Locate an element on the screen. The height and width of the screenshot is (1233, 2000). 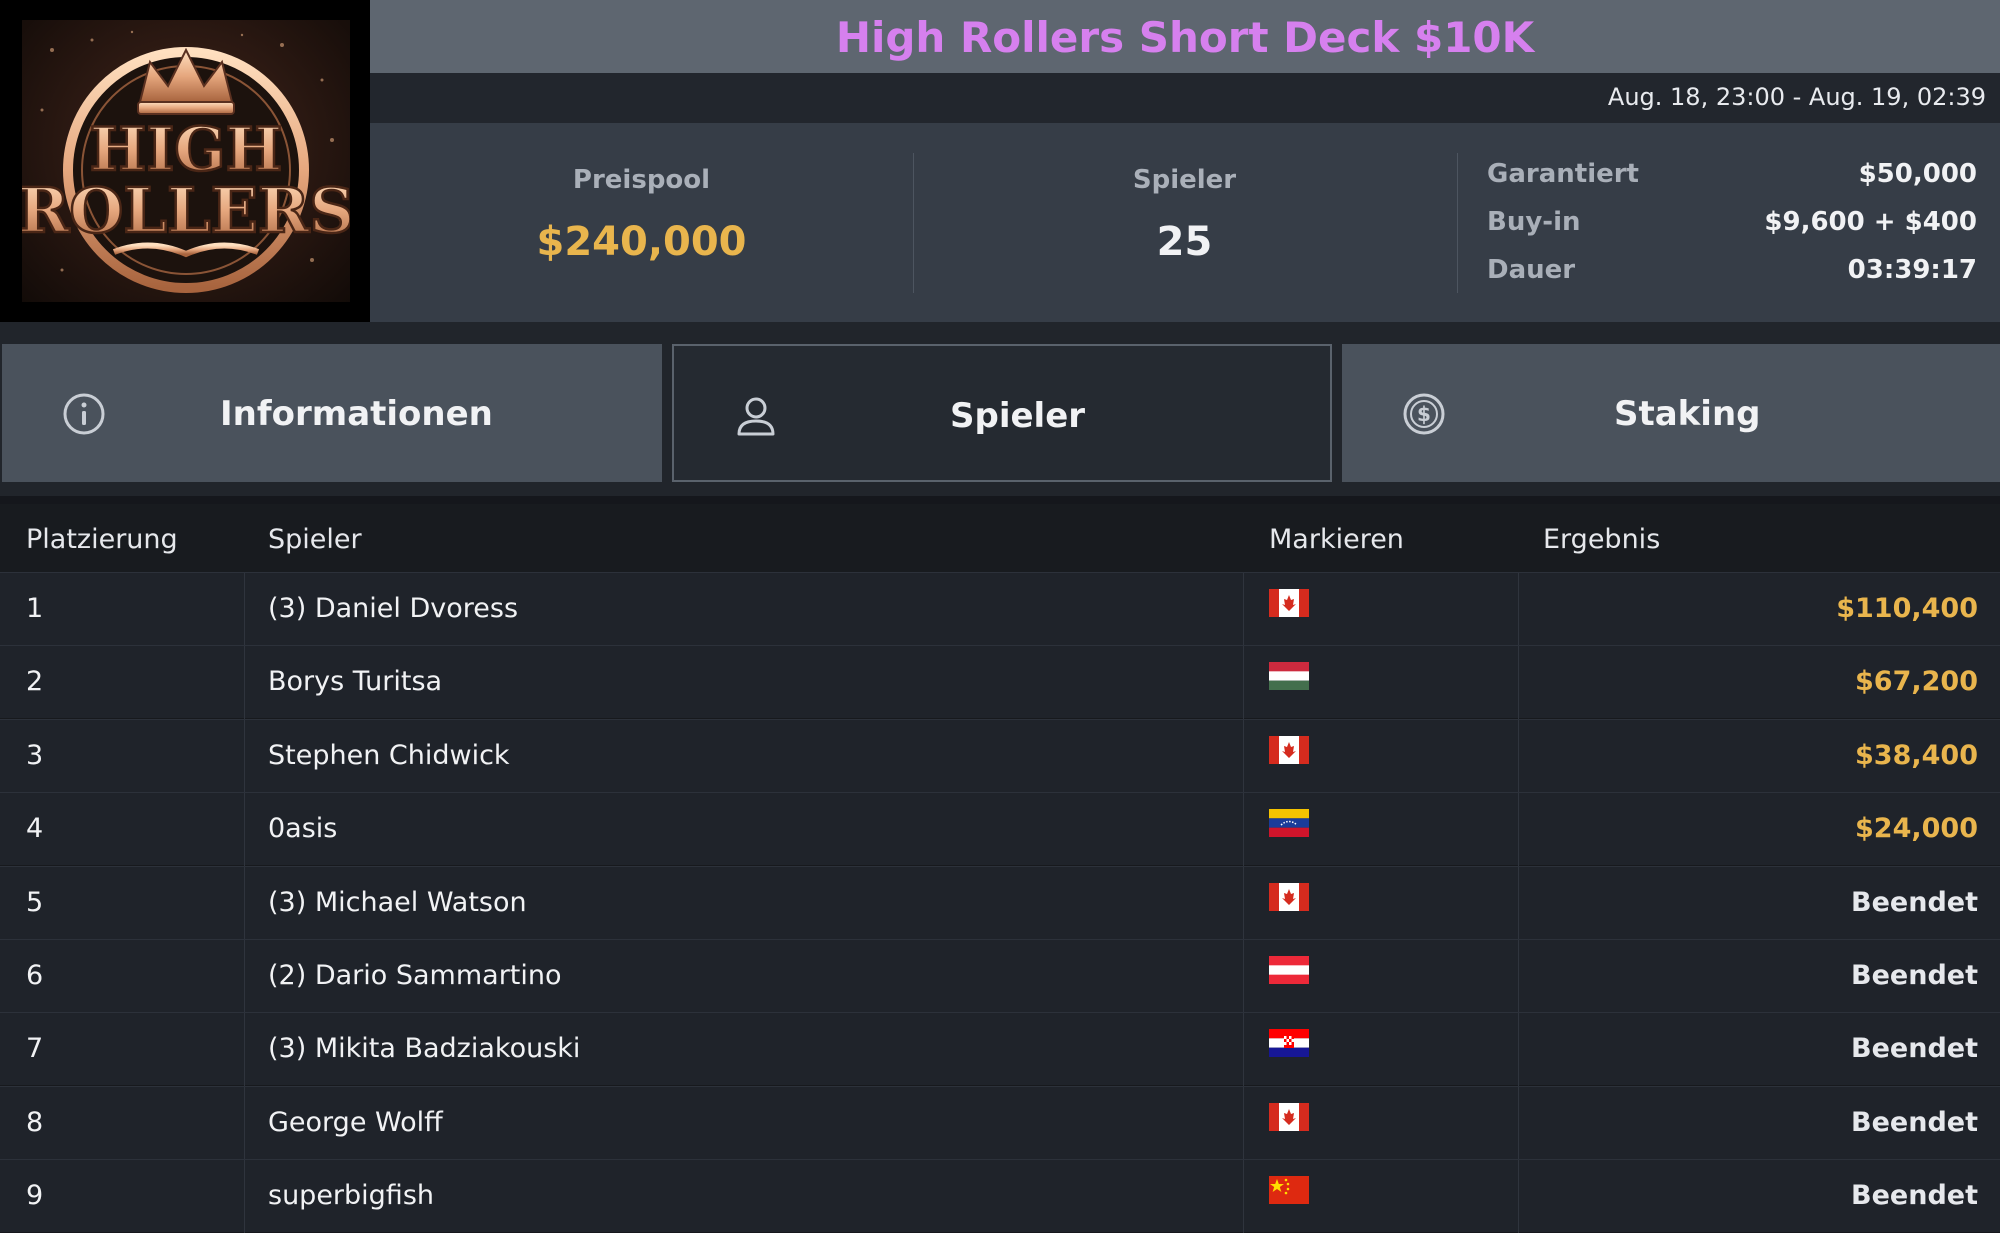
tournament-logo: HIGH ROLLERS is located at coordinates (185, 161).